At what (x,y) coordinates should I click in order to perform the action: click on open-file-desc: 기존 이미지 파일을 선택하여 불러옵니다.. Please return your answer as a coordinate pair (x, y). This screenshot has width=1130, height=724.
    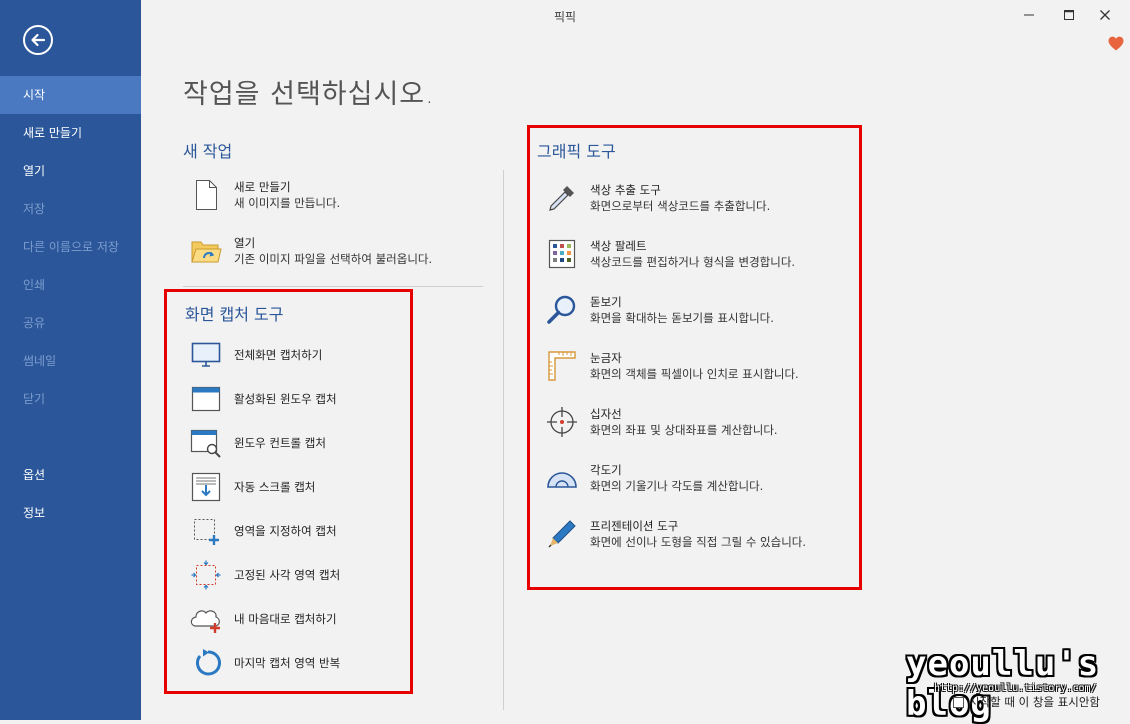
    Looking at the image, I should click on (333, 259).